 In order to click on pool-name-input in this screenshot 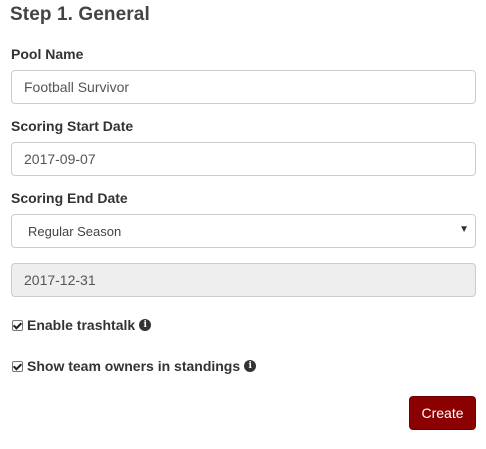, I will do `click(243, 87)`.